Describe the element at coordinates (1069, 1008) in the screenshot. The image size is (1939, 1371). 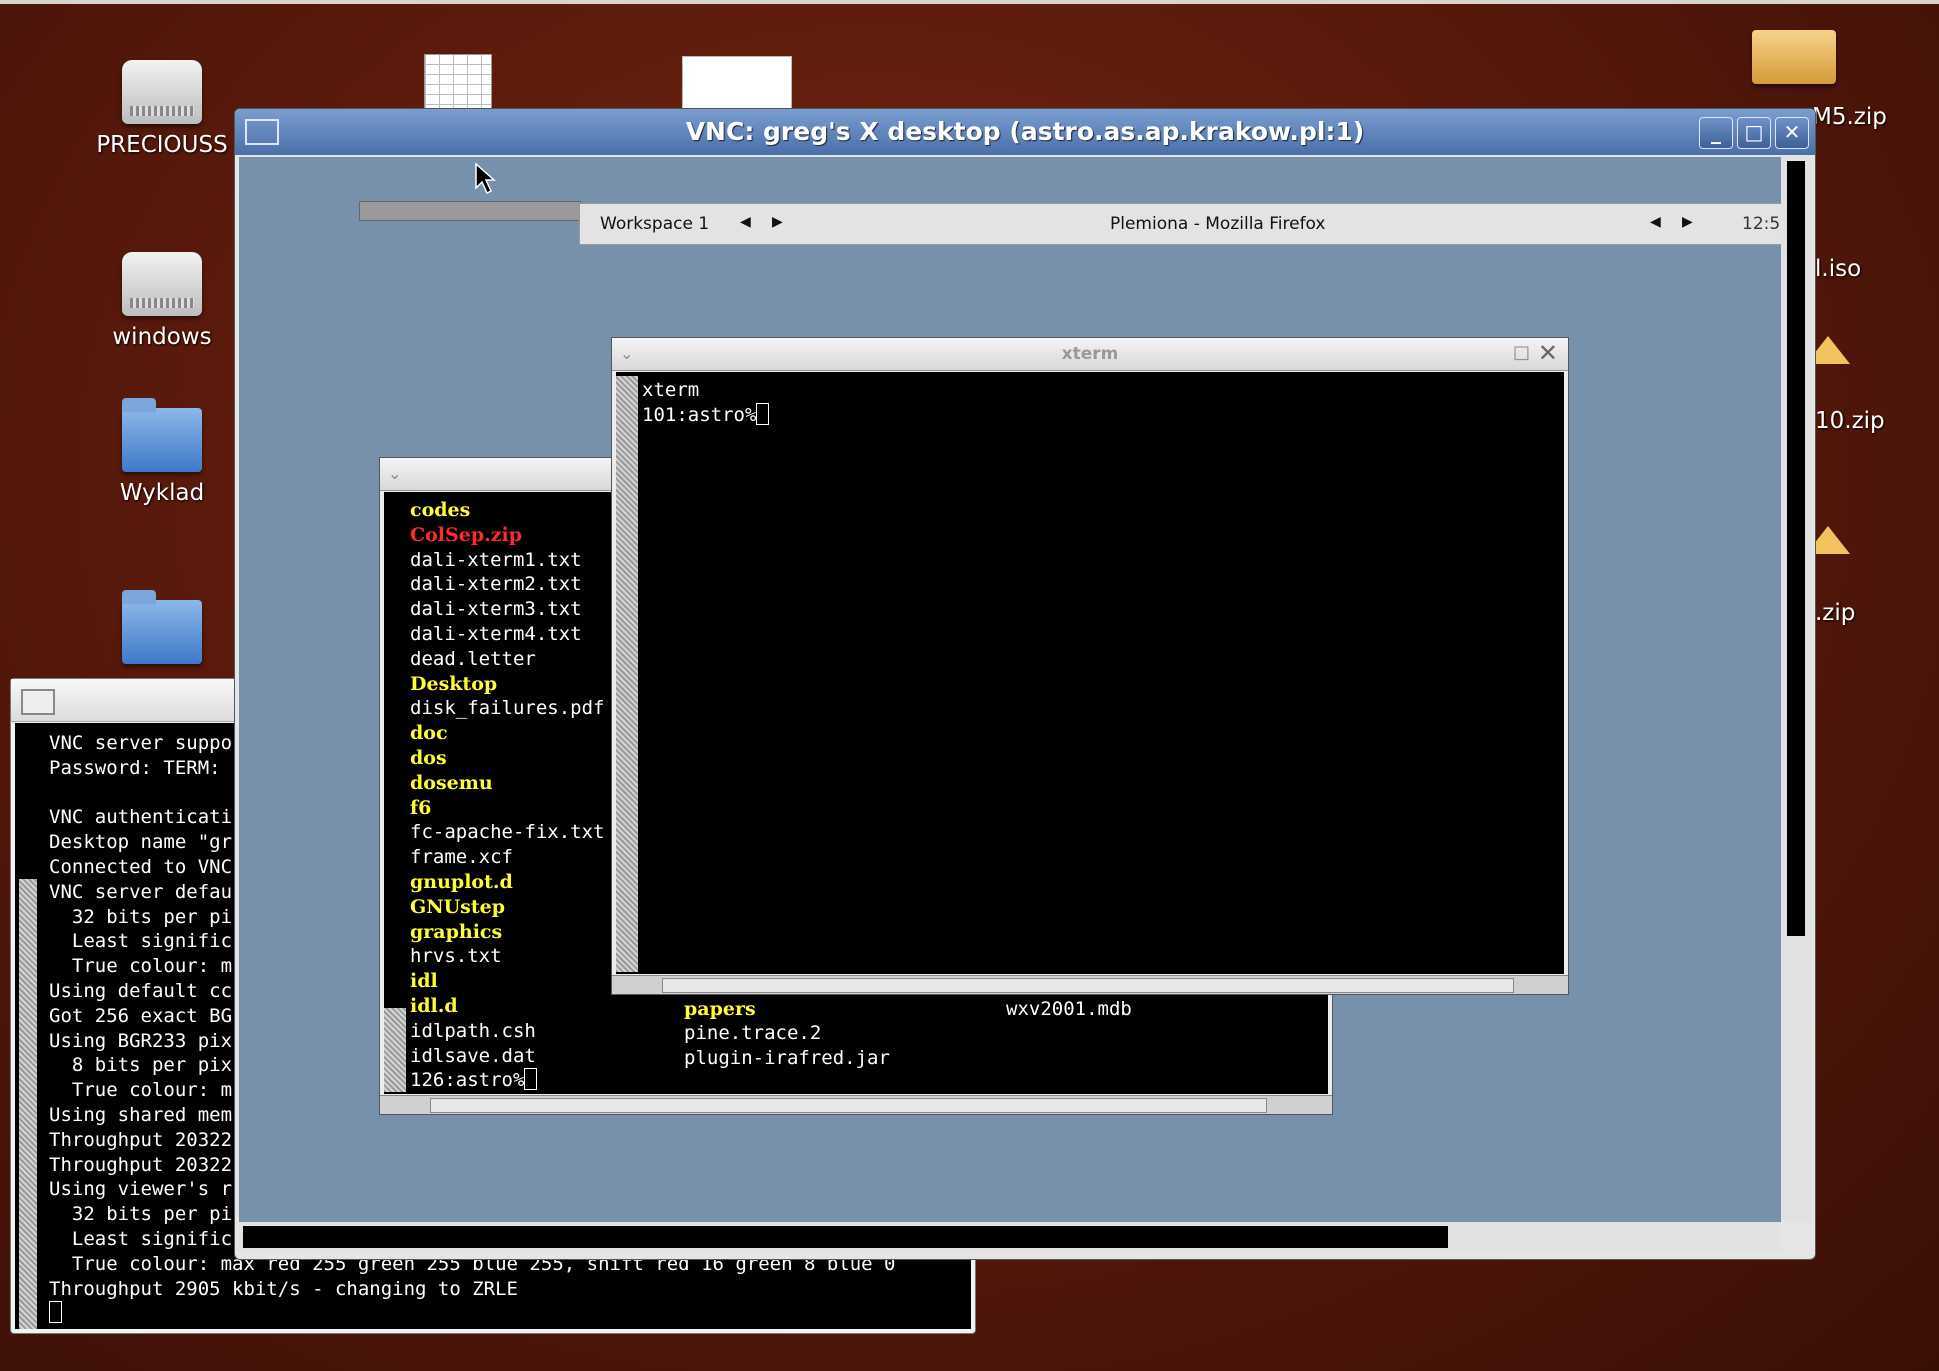
I see `ls-entry: wxv2001.mdb` at that location.